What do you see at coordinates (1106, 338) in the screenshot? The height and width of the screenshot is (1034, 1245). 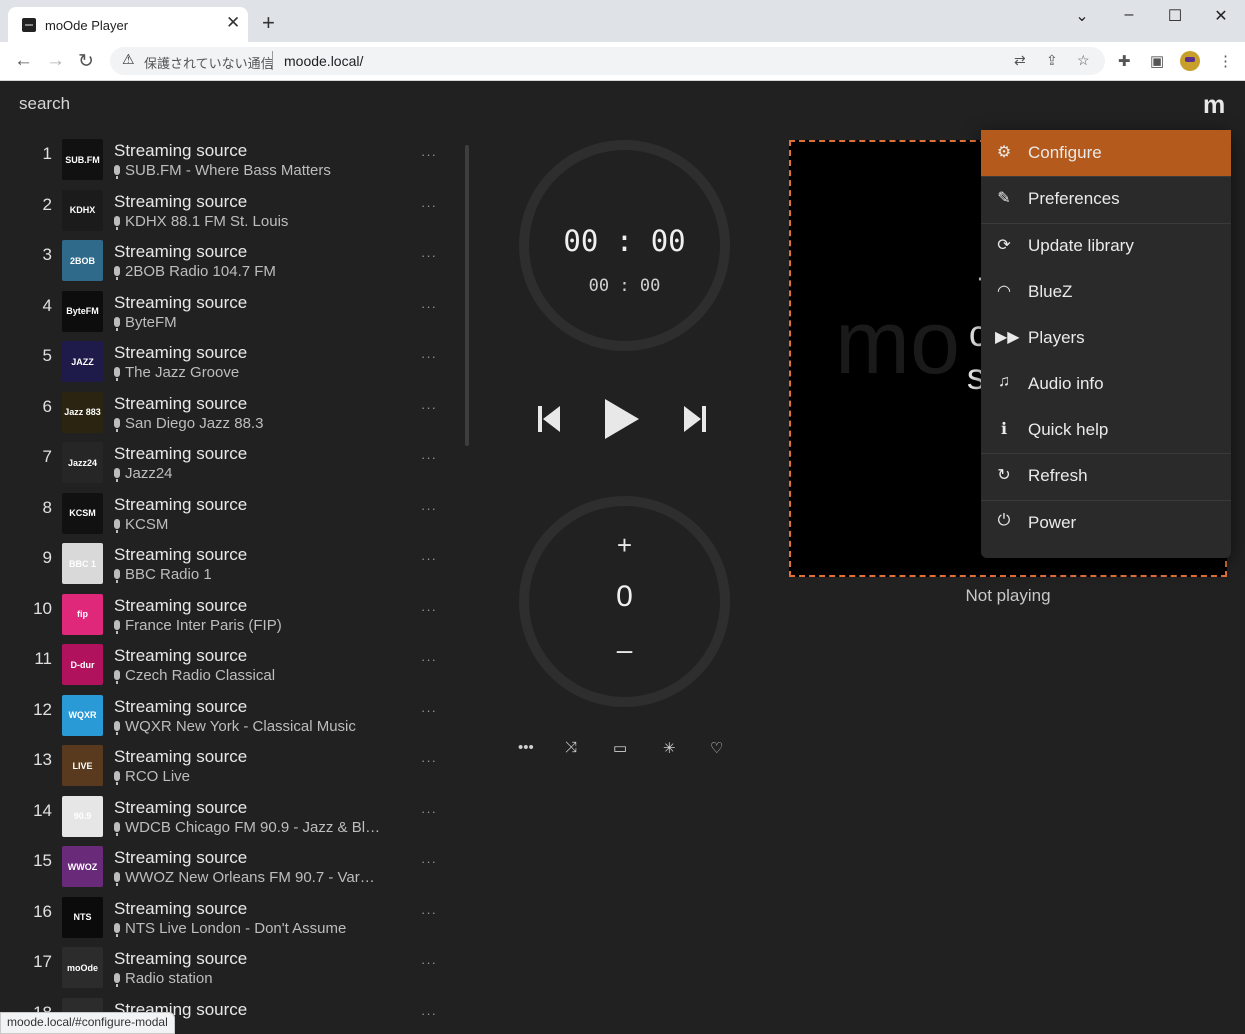 I see `menu-item-players: ▶▶ Players` at bounding box center [1106, 338].